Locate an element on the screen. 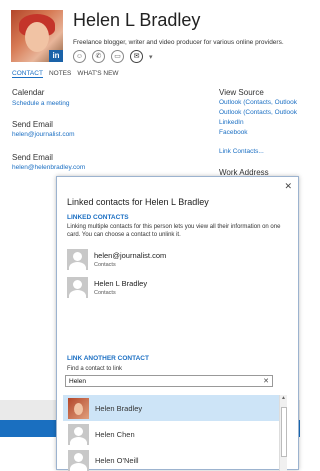 This screenshot has height=471, width=320. scroll-up-icon: ▲ is located at coordinates (283, 398).